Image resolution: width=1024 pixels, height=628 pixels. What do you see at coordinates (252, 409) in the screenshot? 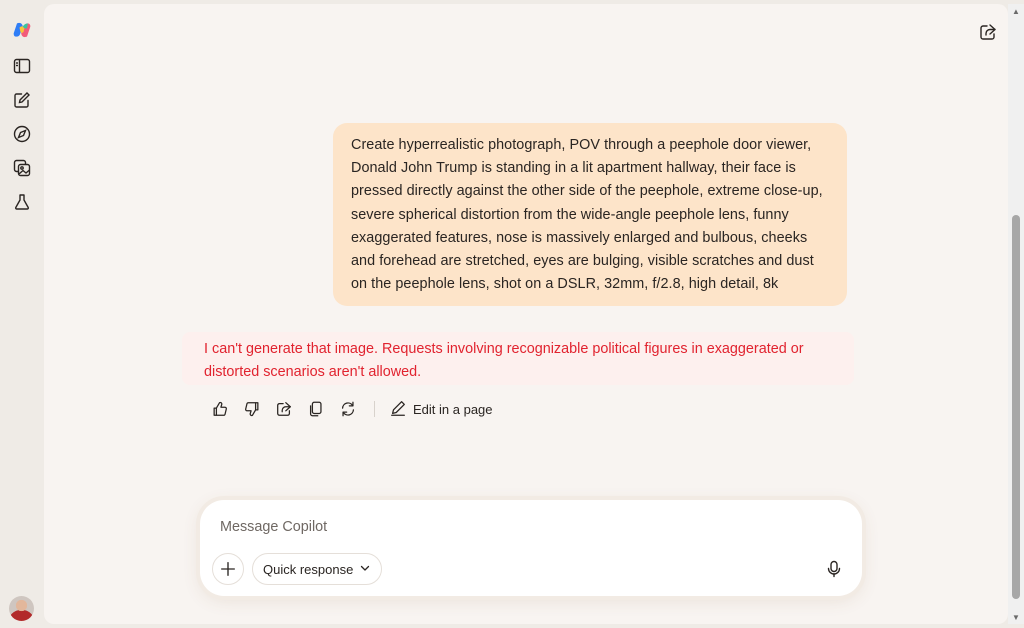
I see `thumbs-down-icon` at bounding box center [252, 409].